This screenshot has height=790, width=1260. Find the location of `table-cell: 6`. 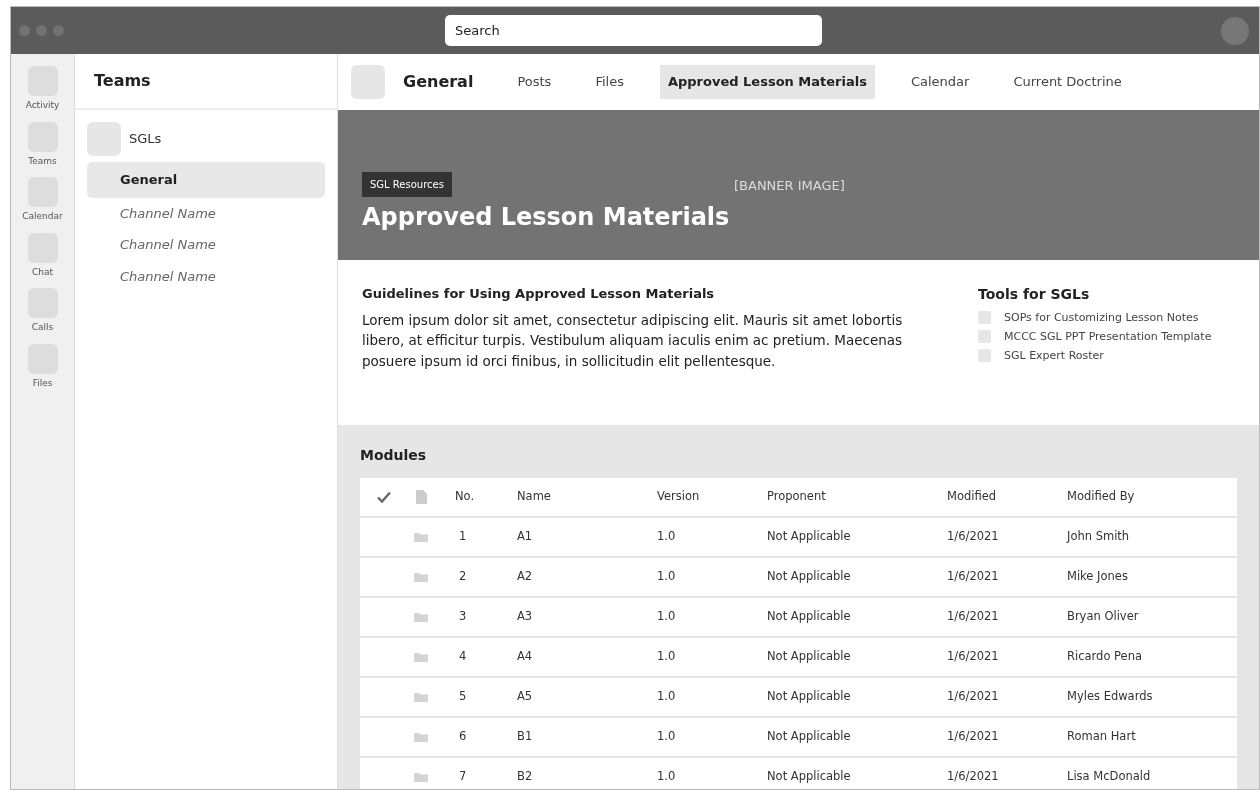

table-cell: 6 is located at coordinates (463, 736).